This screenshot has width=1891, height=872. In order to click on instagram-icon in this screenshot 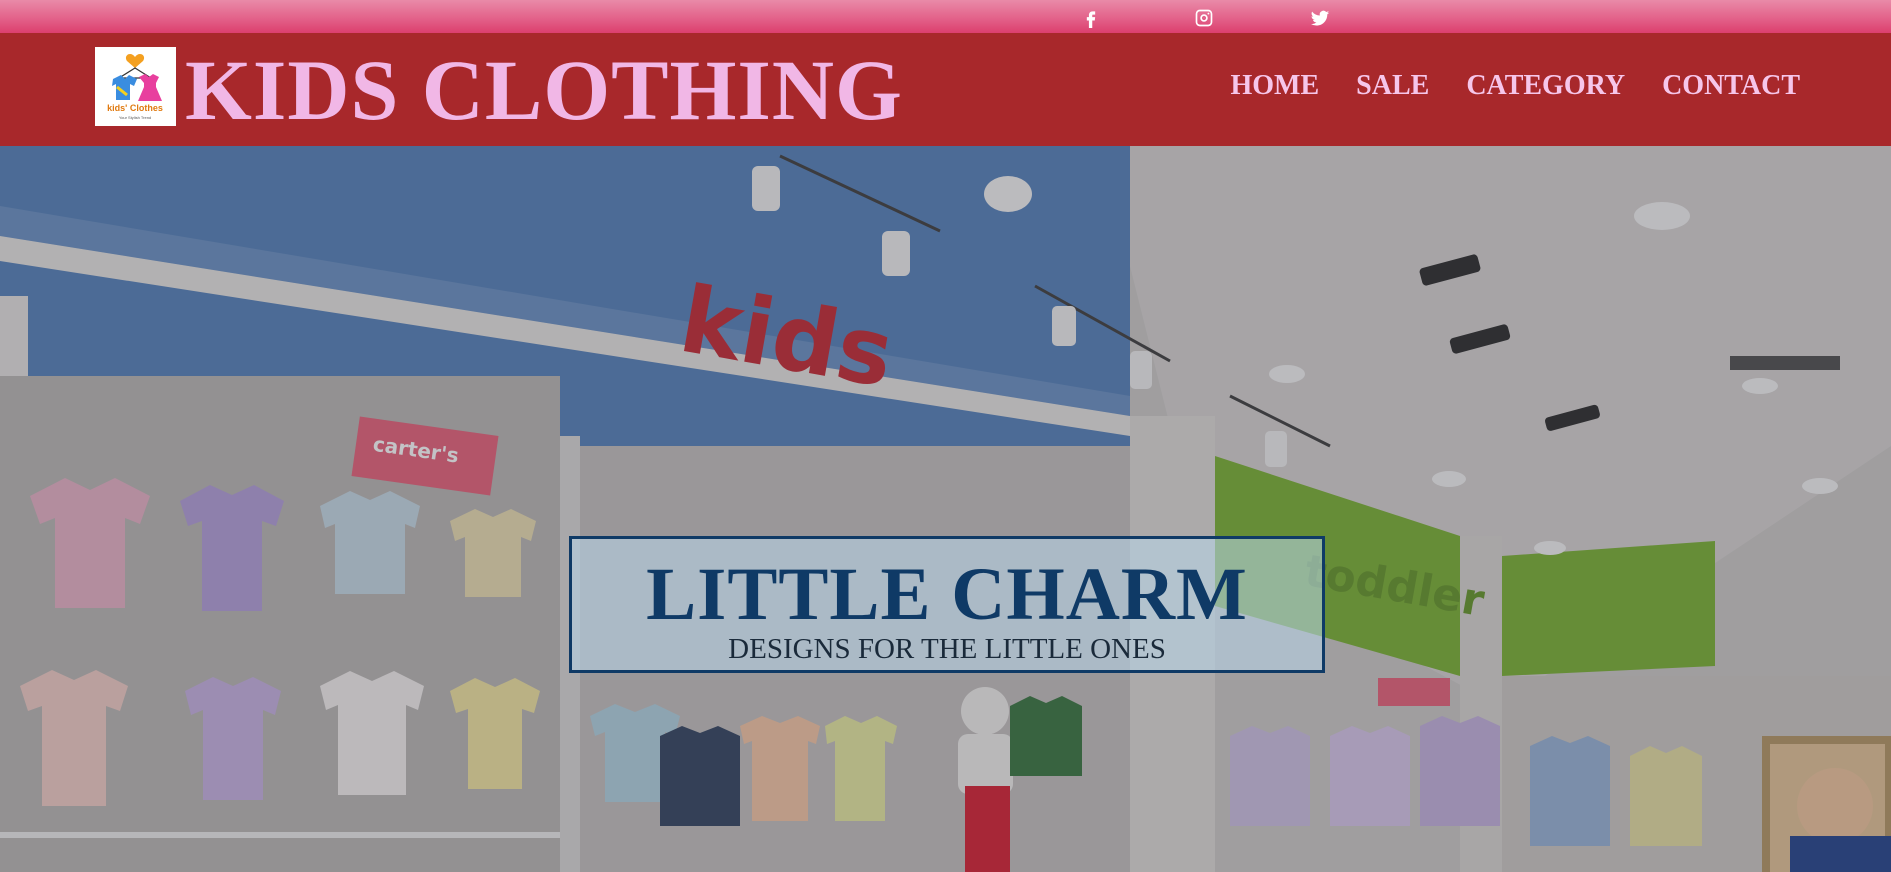, I will do `click(1204, 18)`.